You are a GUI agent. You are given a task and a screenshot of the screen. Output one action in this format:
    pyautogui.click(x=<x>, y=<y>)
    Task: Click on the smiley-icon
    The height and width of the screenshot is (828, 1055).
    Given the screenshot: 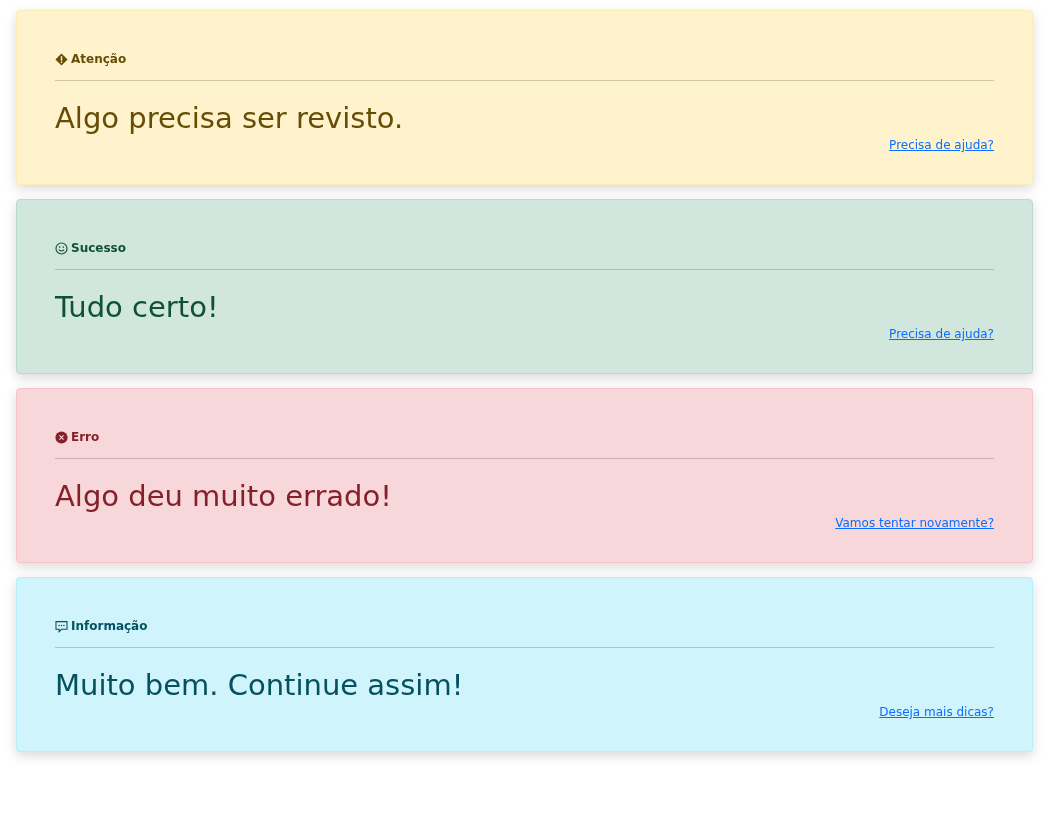 What is the action you would take?
    pyautogui.click(x=61, y=248)
    